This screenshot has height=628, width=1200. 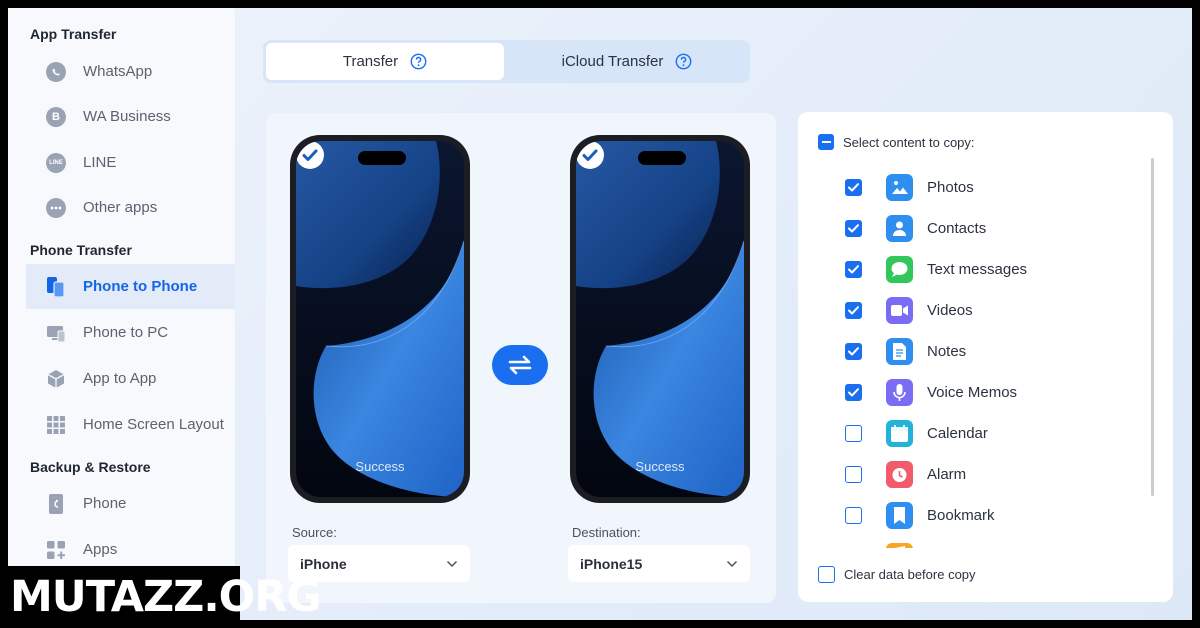 I want to click on select-all-checkbox: Select content to copy:, so click(x=896, y=142).